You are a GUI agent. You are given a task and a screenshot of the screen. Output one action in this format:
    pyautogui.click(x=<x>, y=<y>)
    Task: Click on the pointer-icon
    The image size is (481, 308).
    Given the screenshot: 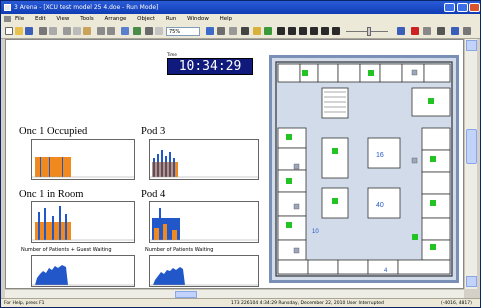 What is the action you would take?
    pyautogui.click(x=245, y=31)
    